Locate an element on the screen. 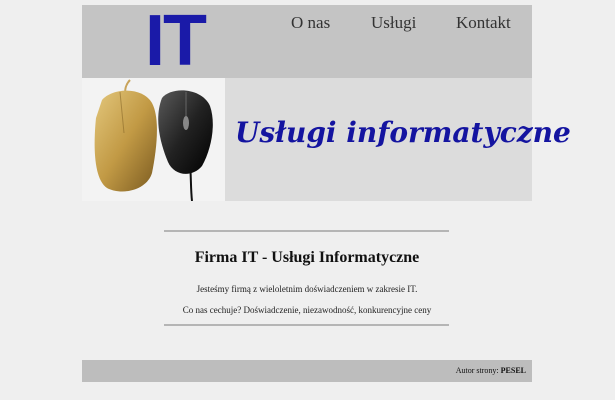  divider-top is located at coordinates (306, 231).